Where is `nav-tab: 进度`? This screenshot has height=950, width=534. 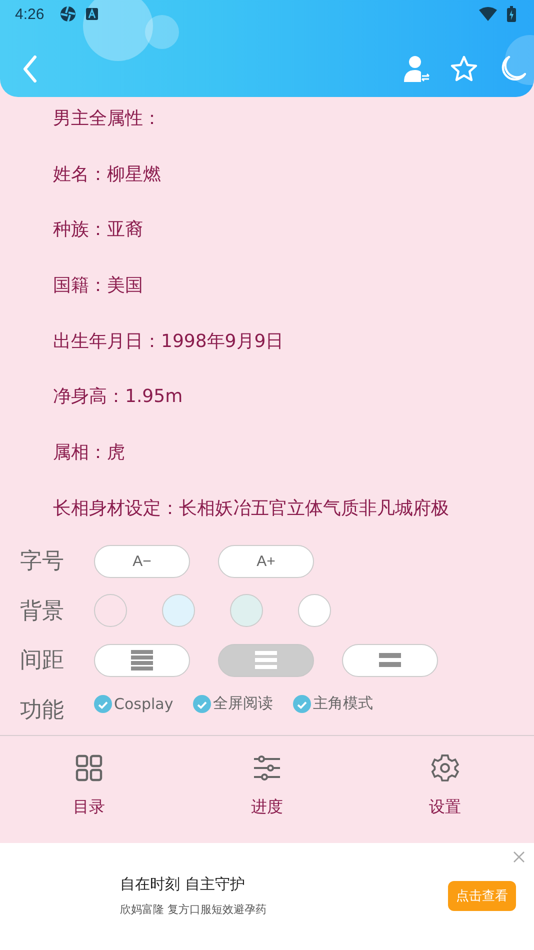
nav-tab: 进度 is located at coordinates (267, 786).